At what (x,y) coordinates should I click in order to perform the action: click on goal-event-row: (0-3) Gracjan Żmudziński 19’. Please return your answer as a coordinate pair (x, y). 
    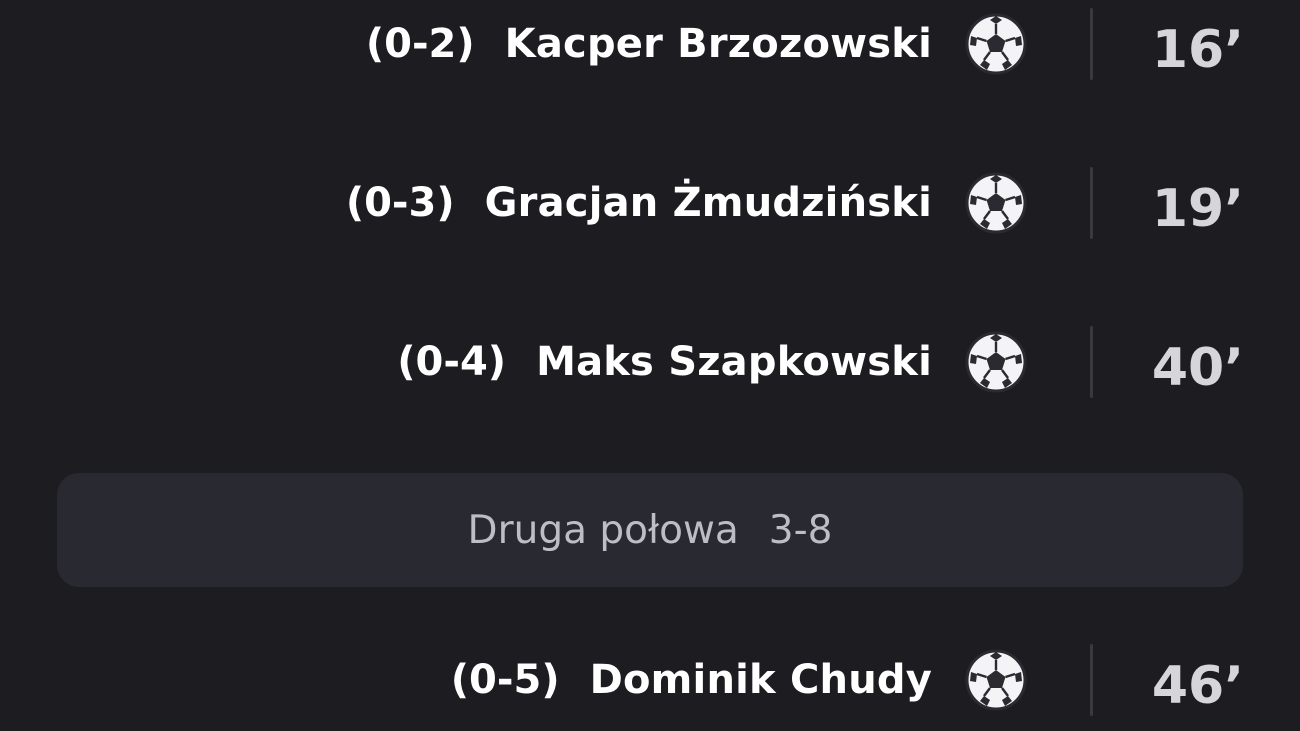
    Looking at the image, I should click on (650, 203).